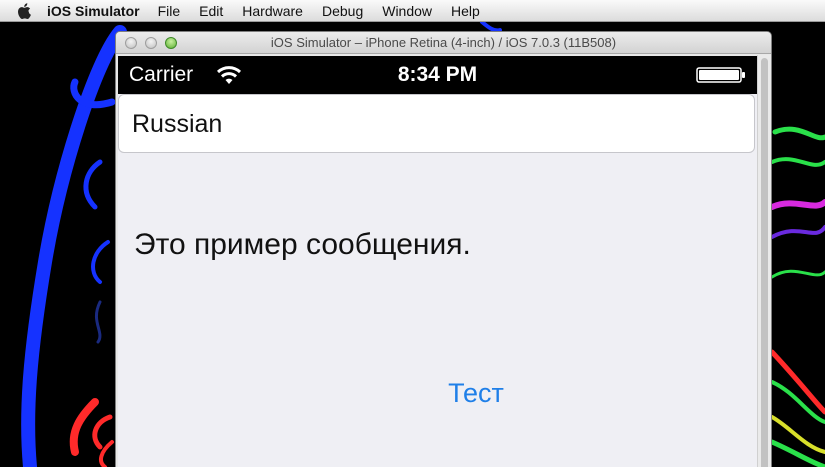  Describe the element at coordinates (169, 11) in the screenshot. I see `menu-file: File` at that location.